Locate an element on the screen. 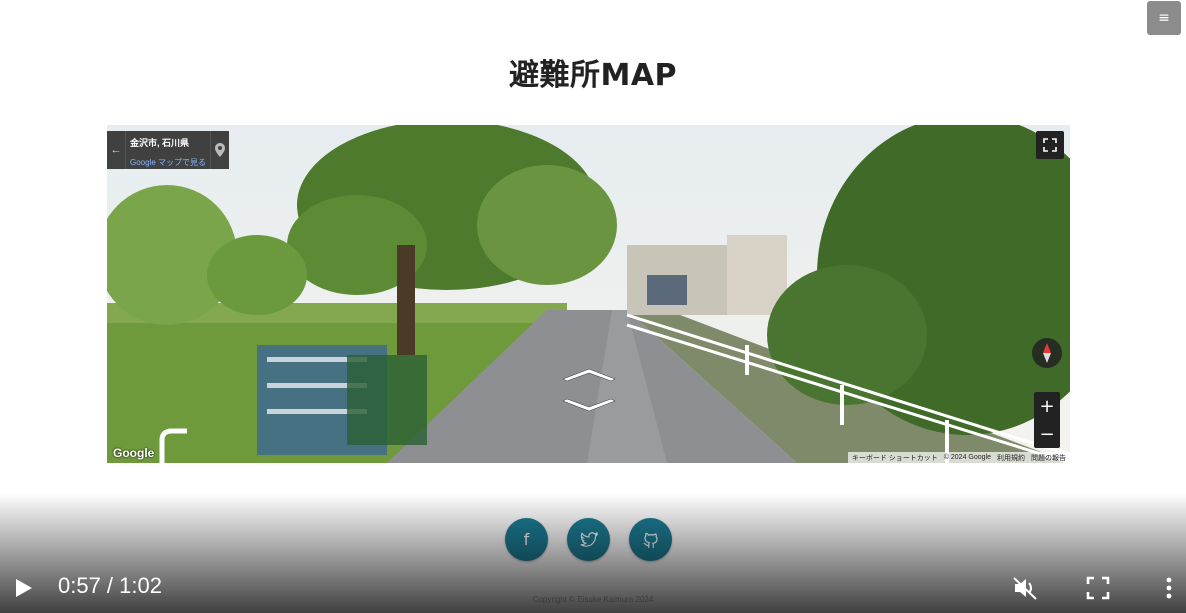 The height and width of the screenshot is (613, 1186). menu-button: ≡ is located at coordinates (1164, 18).